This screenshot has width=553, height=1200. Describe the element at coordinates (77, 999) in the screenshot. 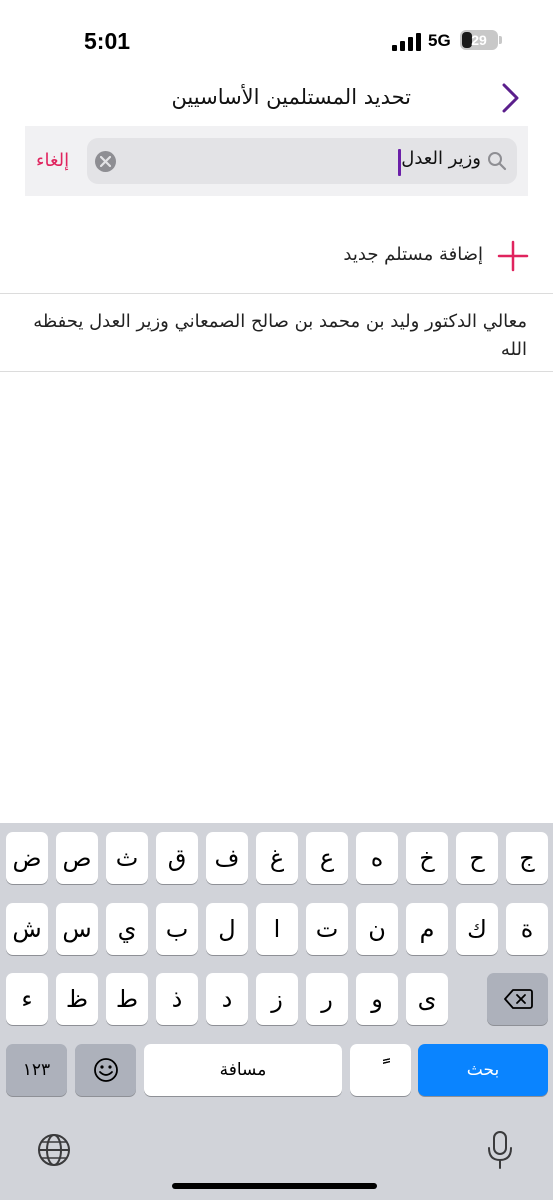

I see `key: ظ` at that location.